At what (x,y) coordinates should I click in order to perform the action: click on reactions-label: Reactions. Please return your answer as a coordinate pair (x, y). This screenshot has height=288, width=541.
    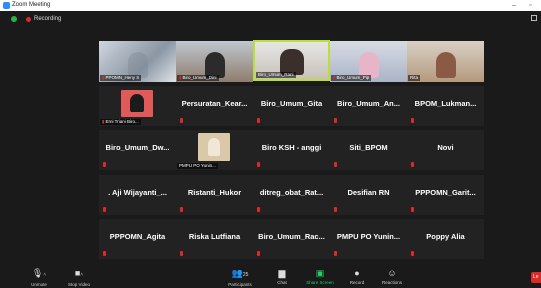
    Looking at the image, I should click on (391, 282).